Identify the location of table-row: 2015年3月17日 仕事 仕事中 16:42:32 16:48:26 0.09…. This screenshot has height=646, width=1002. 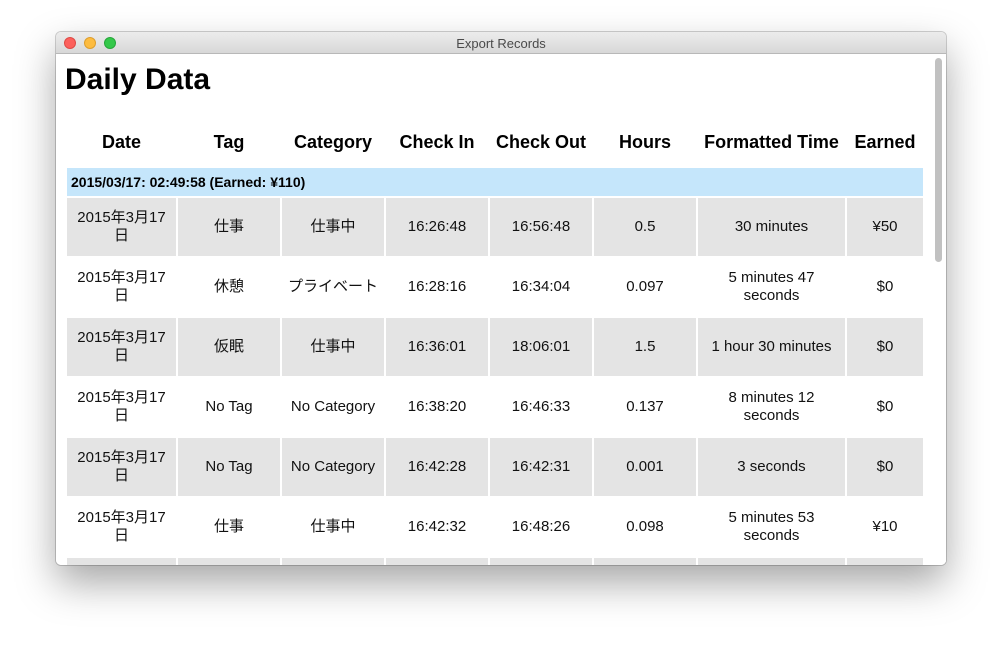
(495, 527).